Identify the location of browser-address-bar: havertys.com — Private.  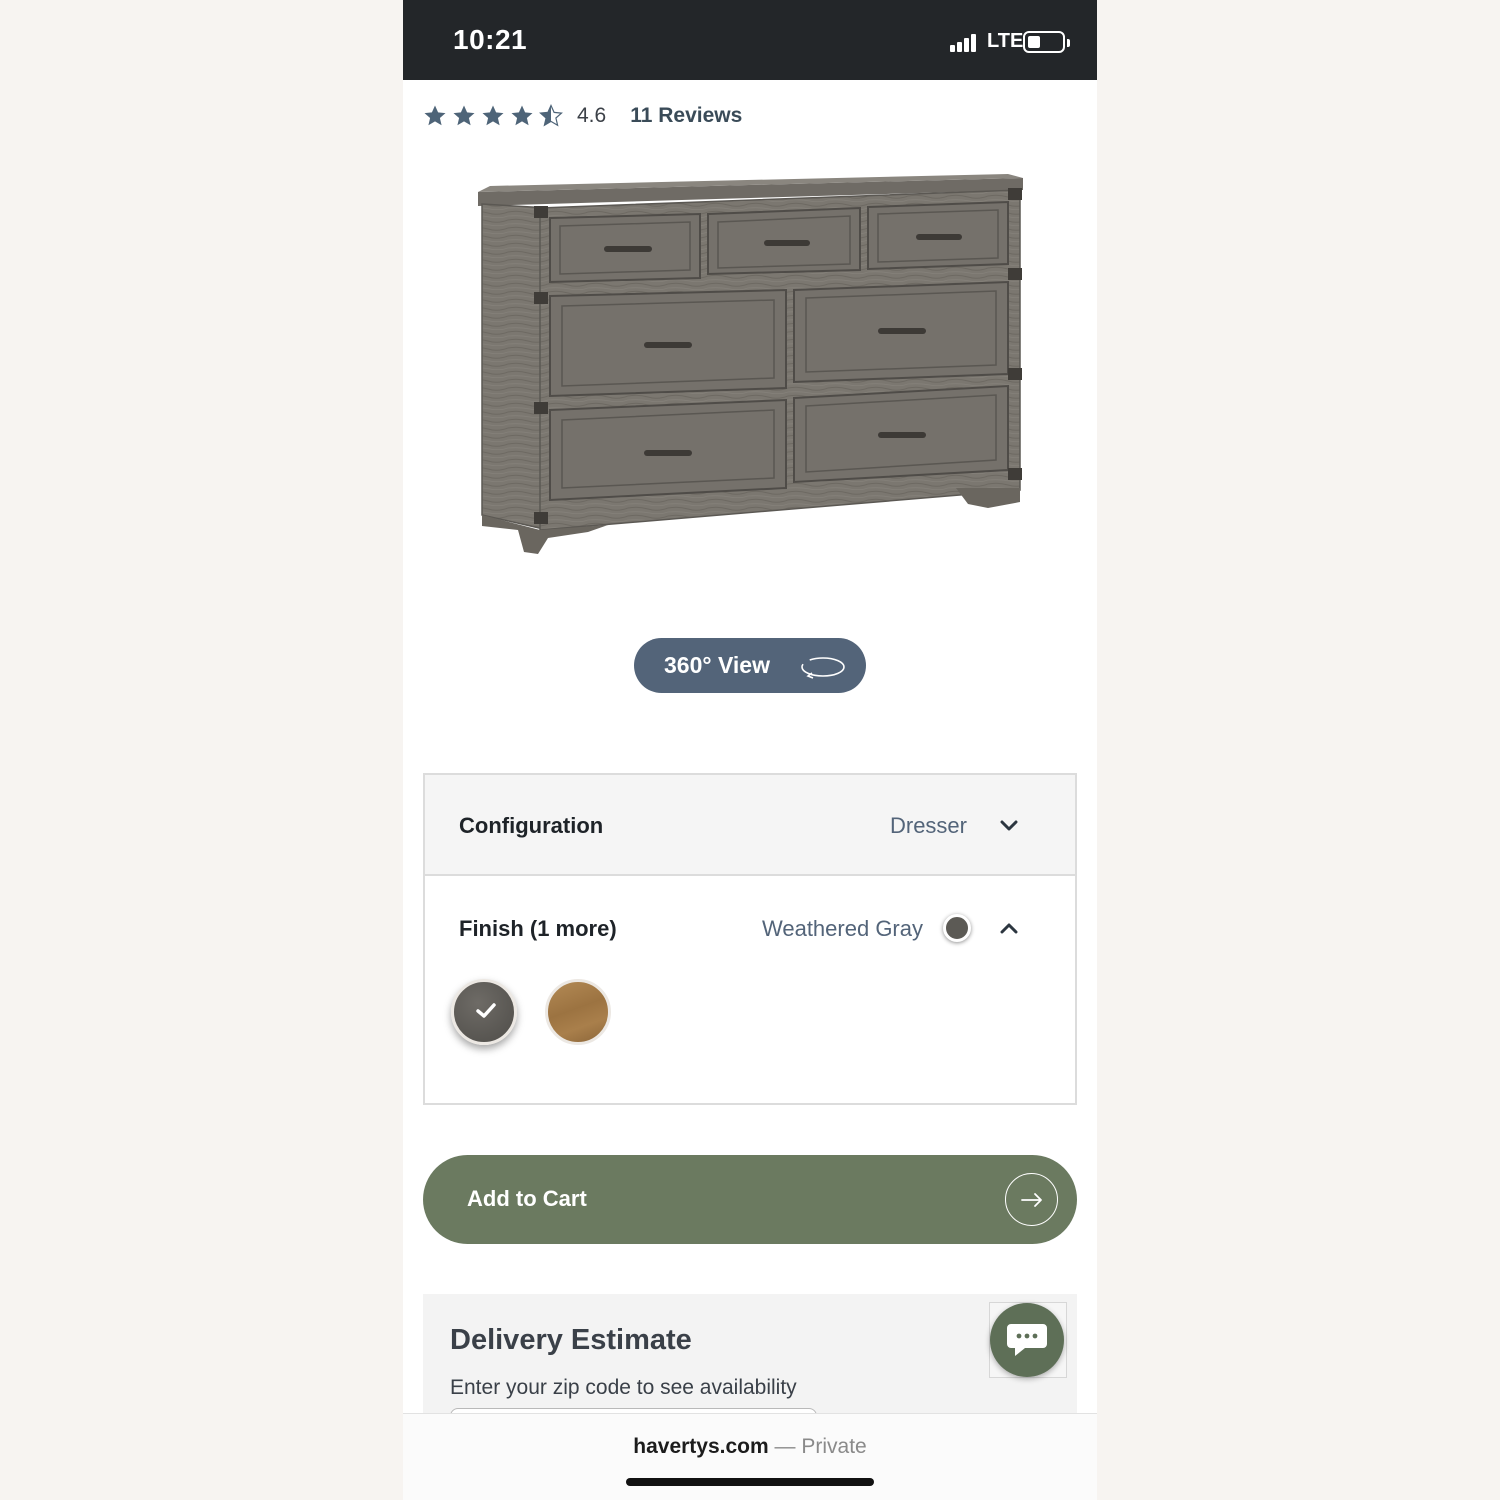
(750, 1456).